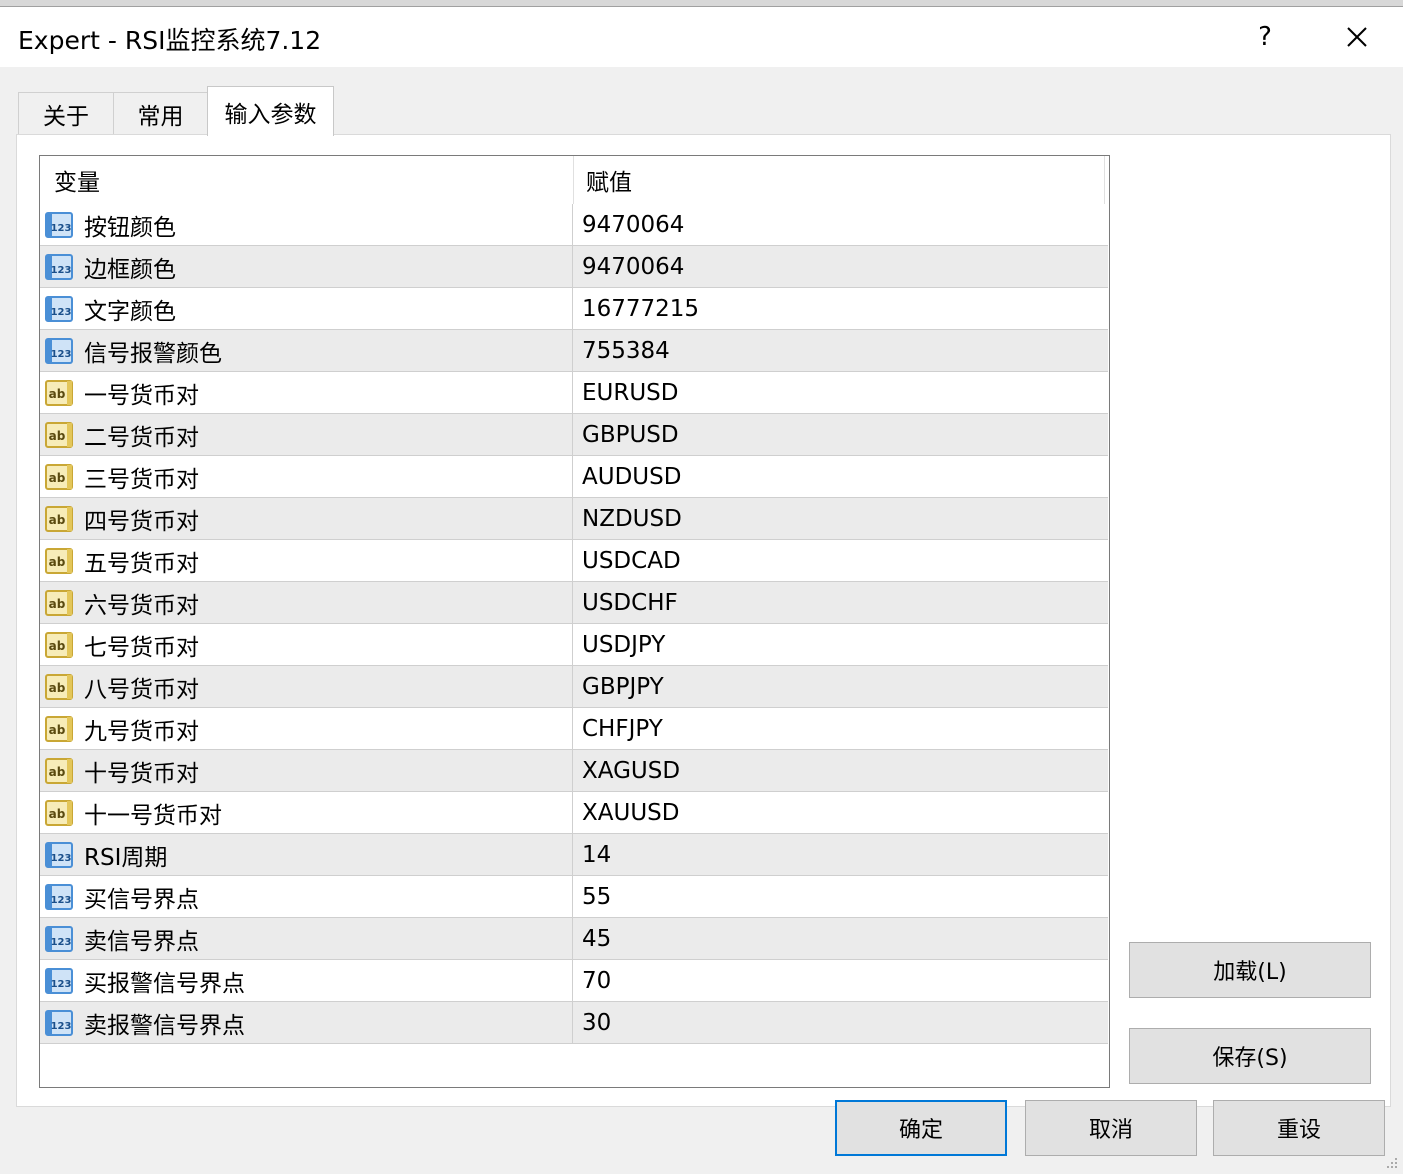  I want to click on variable-cell: 123 文字颜色, so click(306, 308).